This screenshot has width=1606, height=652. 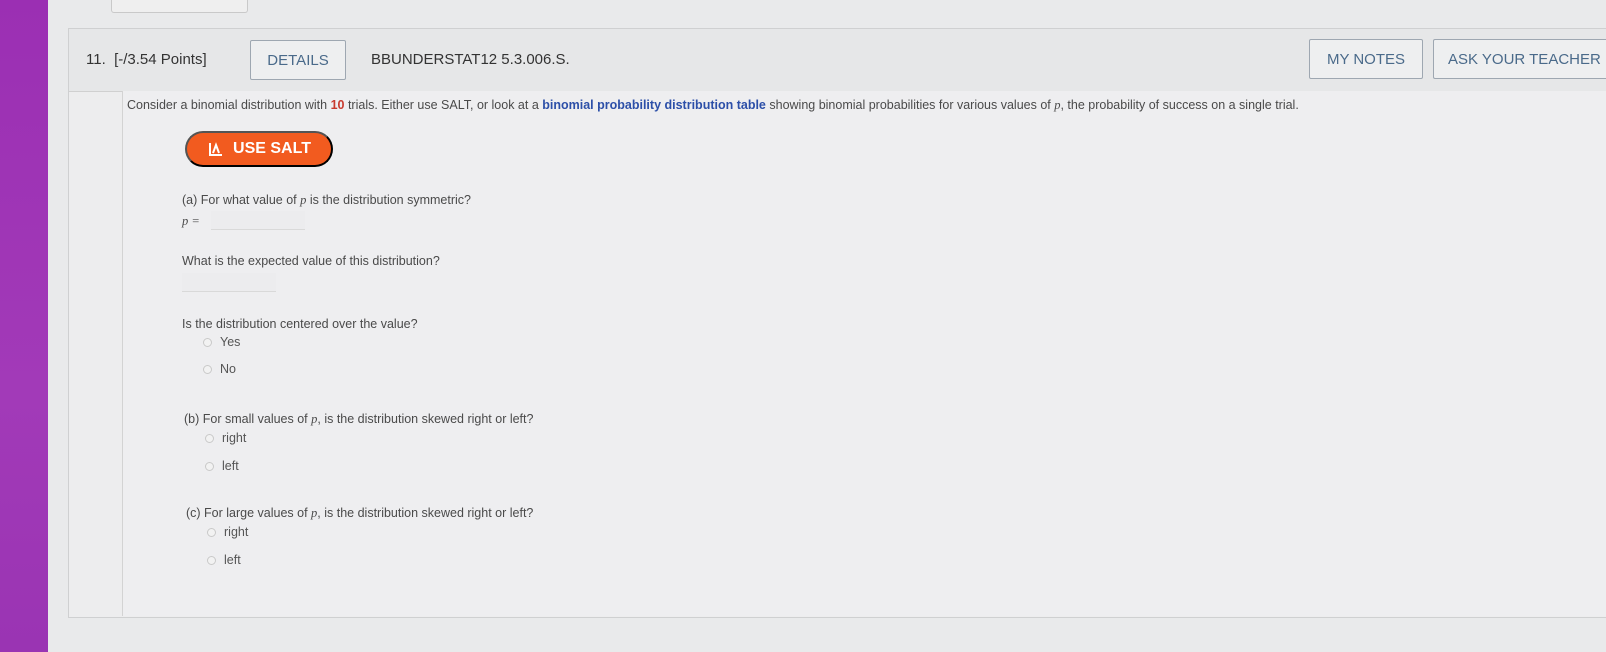 What do you see at coordinates (179, 6) in the screenshot?
I see `previous-question-tab` at bounding box center [179, 6].